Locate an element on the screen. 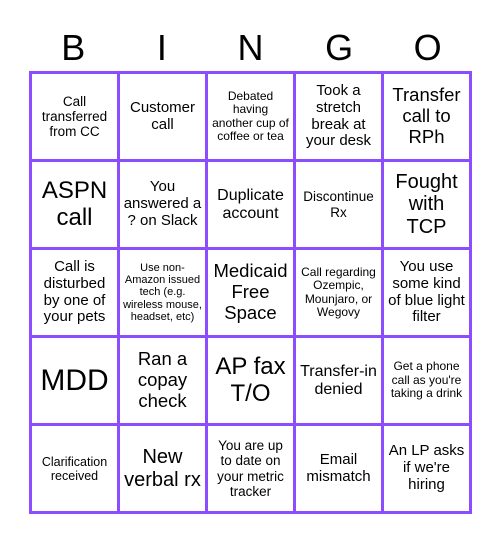 This screenshot has height=544, width=501. cell-text: Duplicate account is located at coordinates (250, 204).